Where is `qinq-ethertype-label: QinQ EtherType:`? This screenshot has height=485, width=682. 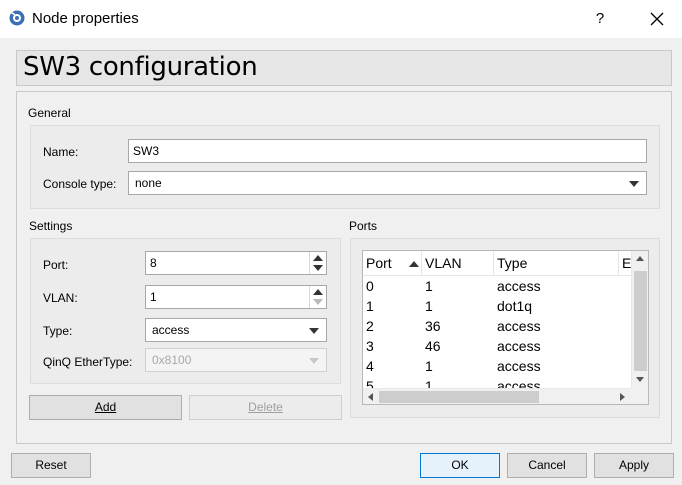
qinq-ethertype-label: QinQ EtherType: is located at coordinates (88, 362).